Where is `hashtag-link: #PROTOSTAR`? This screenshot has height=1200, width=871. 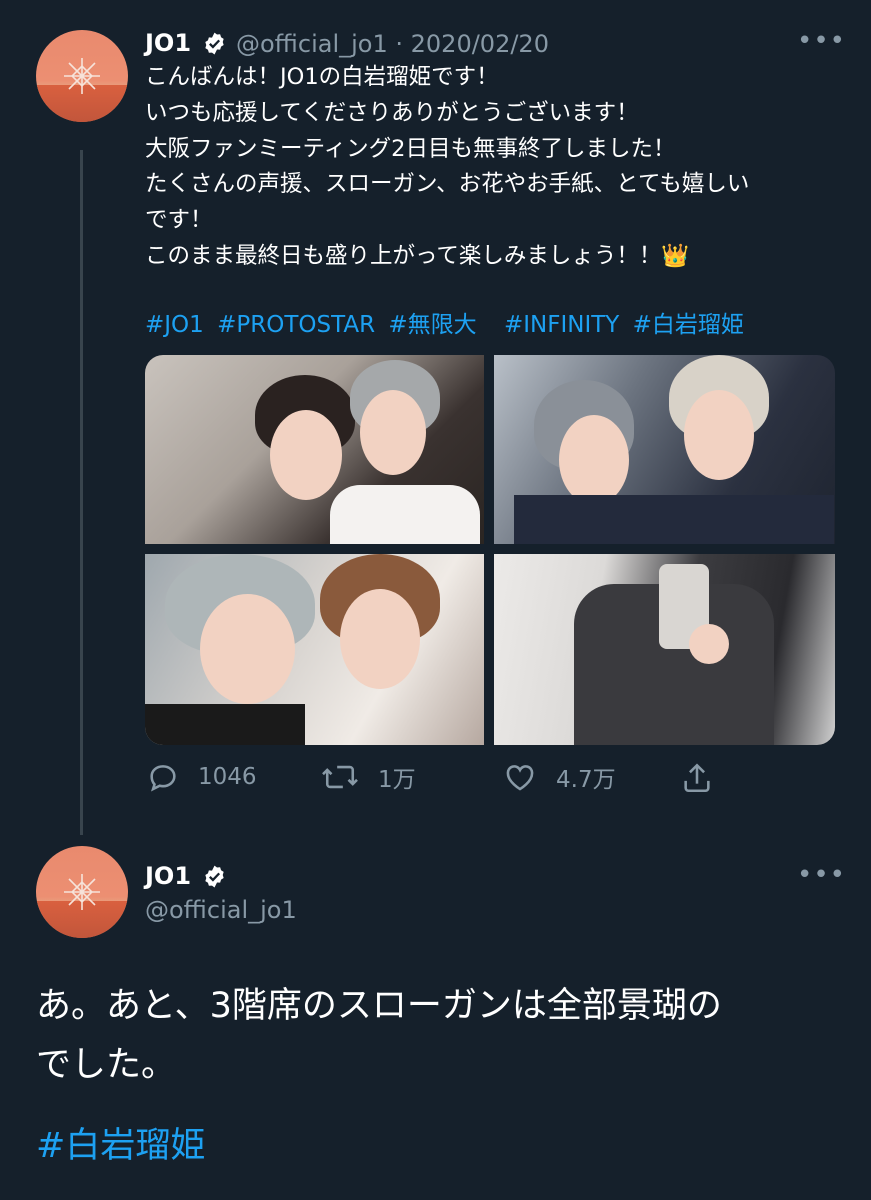 hashtag-link: #PROTOSTAR is located at coordinates (296, 325).